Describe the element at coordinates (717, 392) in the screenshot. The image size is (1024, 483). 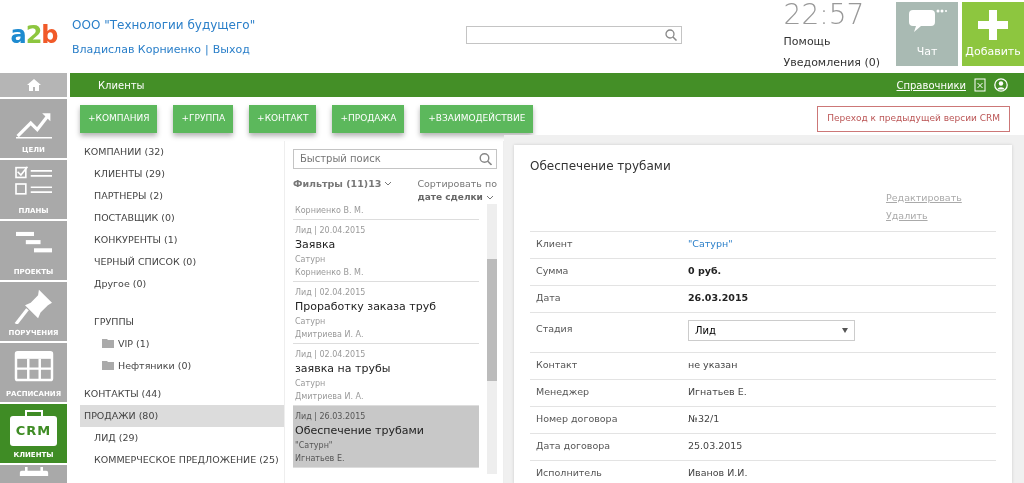
I see `field-value: Игнатьев Е.` at that location.